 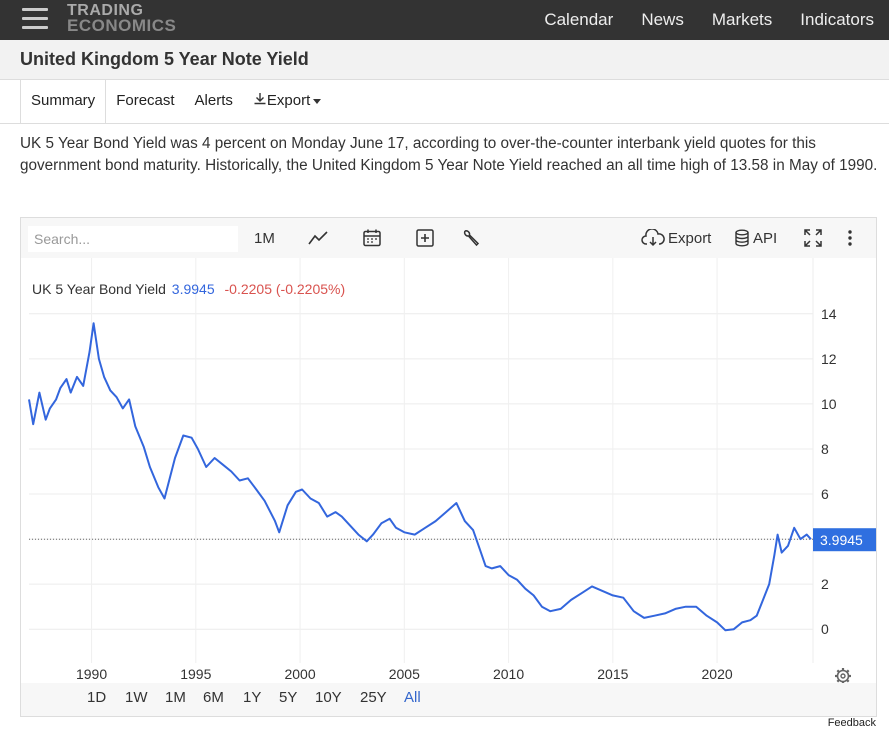 I want to click on range-6m: 6M, so click(x=213, y=697).